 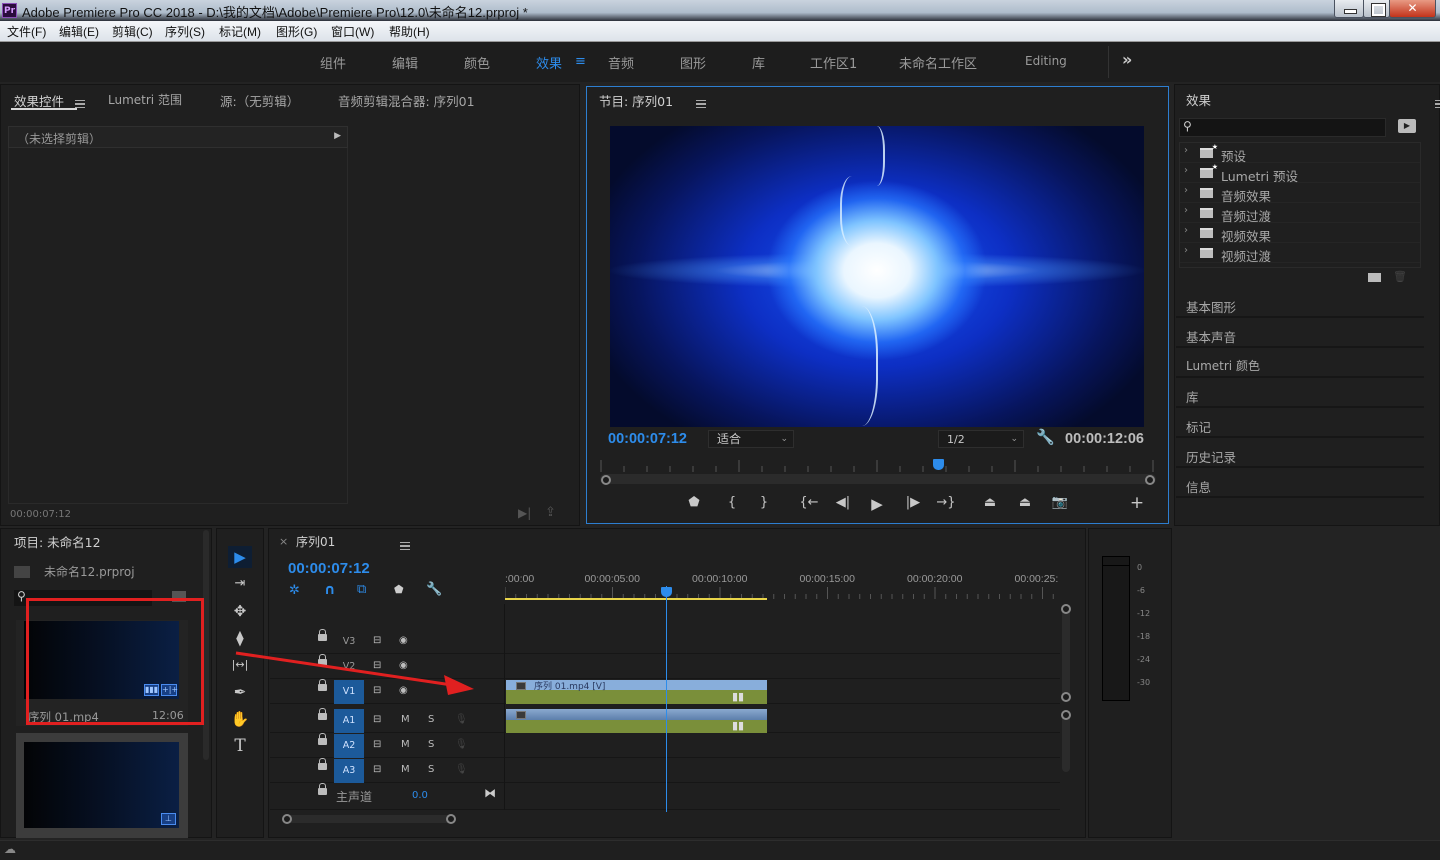 I want to click on tab-lumetri-scopes: Lumetri 范围, so click(x=145, y=99).